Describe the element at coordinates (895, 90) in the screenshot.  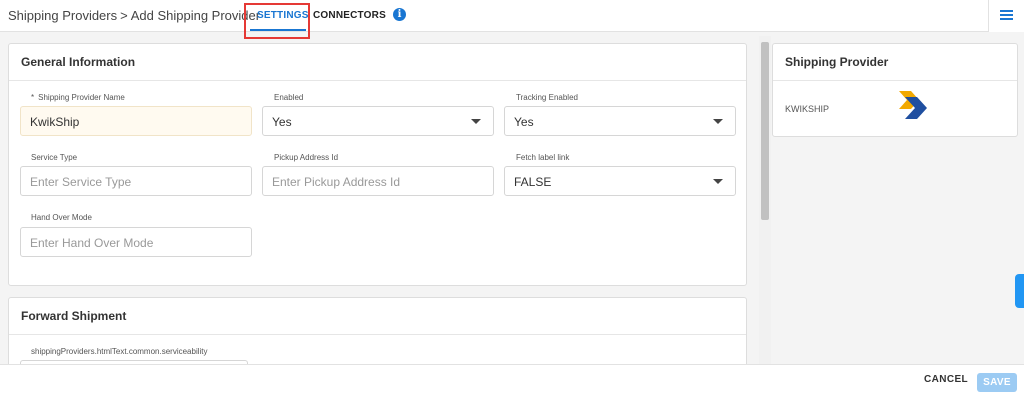
I see `shipping-provider-card: Shipping Provider KWIKSHIP` at that location.